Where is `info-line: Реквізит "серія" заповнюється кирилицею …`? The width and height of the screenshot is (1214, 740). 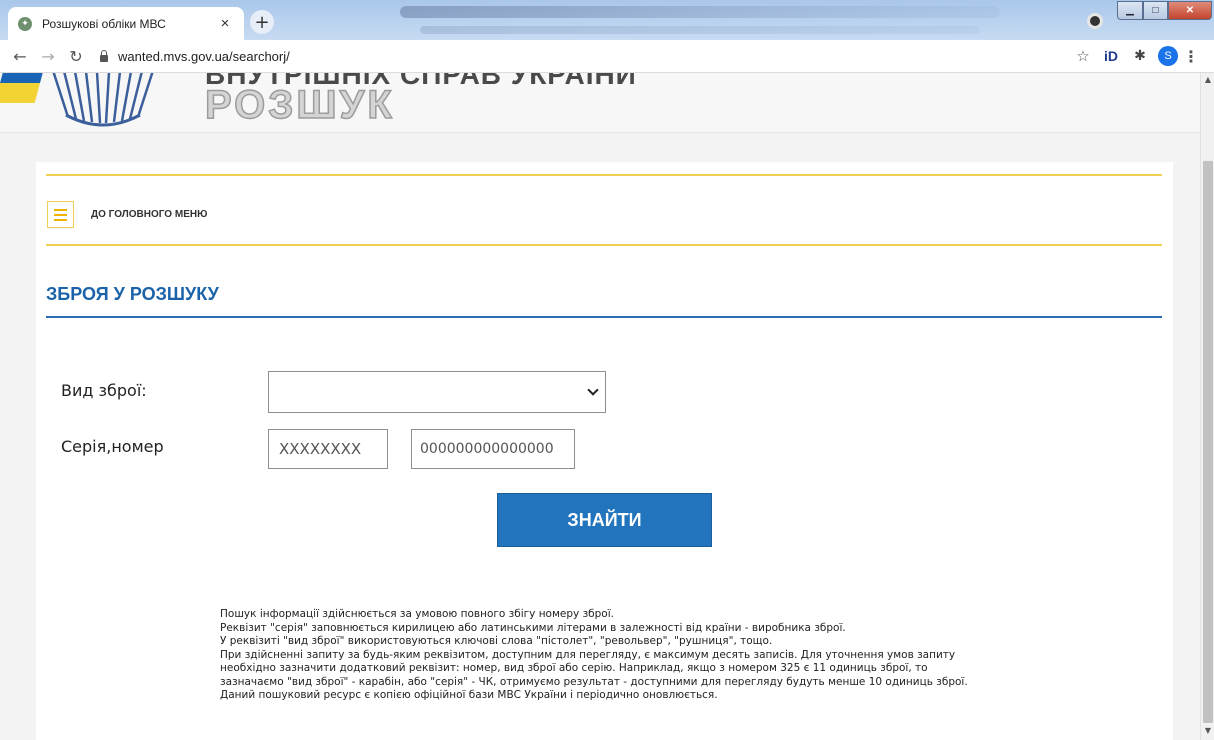 info-line: Реквізит "серія" заповнюється кирилицею … is located at coordinates (533, 627).